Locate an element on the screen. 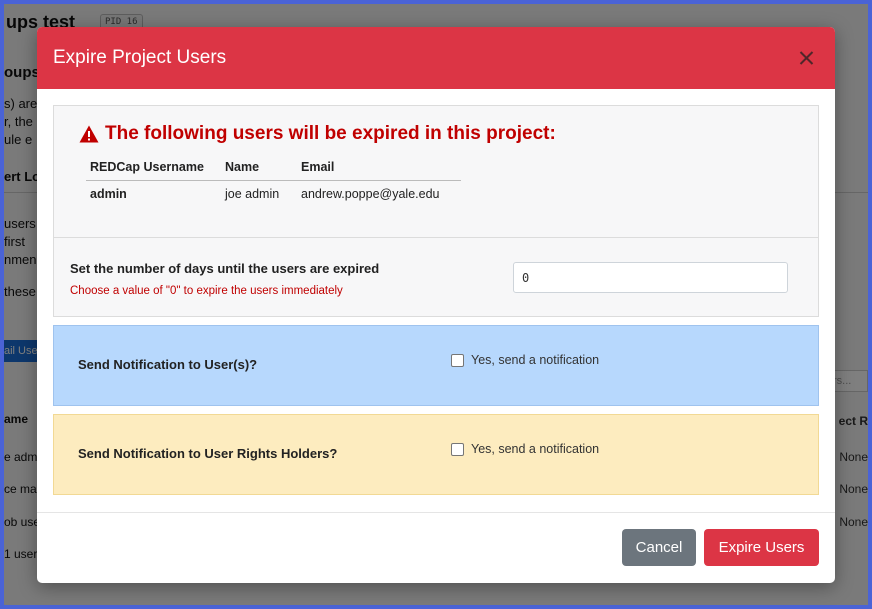  cell-email: andrew.poppe@yale.edu is located at coordinates (370, 194).